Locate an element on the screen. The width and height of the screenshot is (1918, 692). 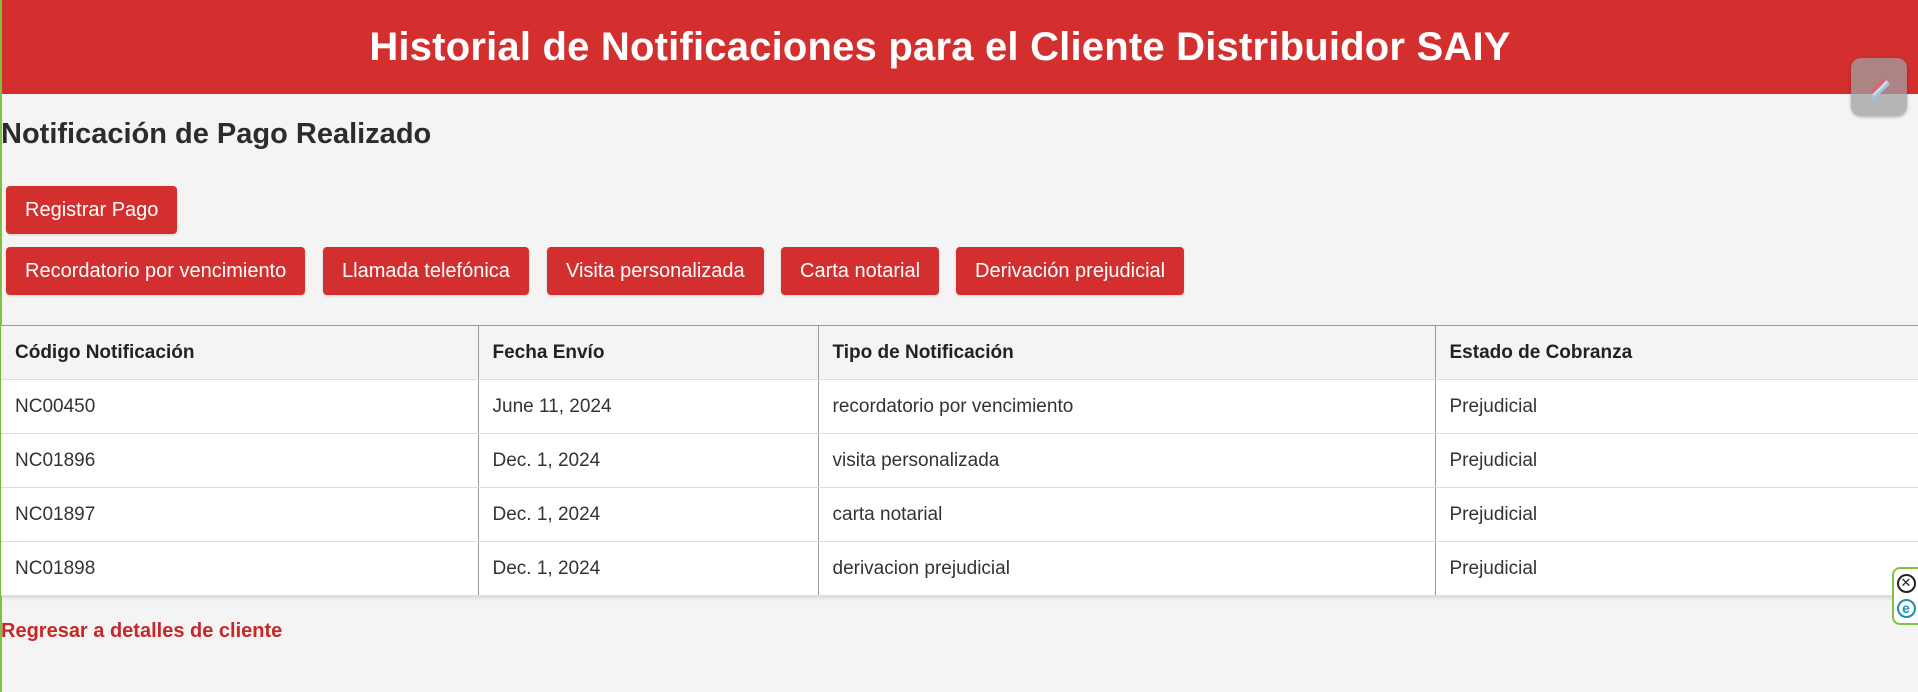
reminder-due-button: Recordatorio por vencimiento is located at coordinates (156, 271).